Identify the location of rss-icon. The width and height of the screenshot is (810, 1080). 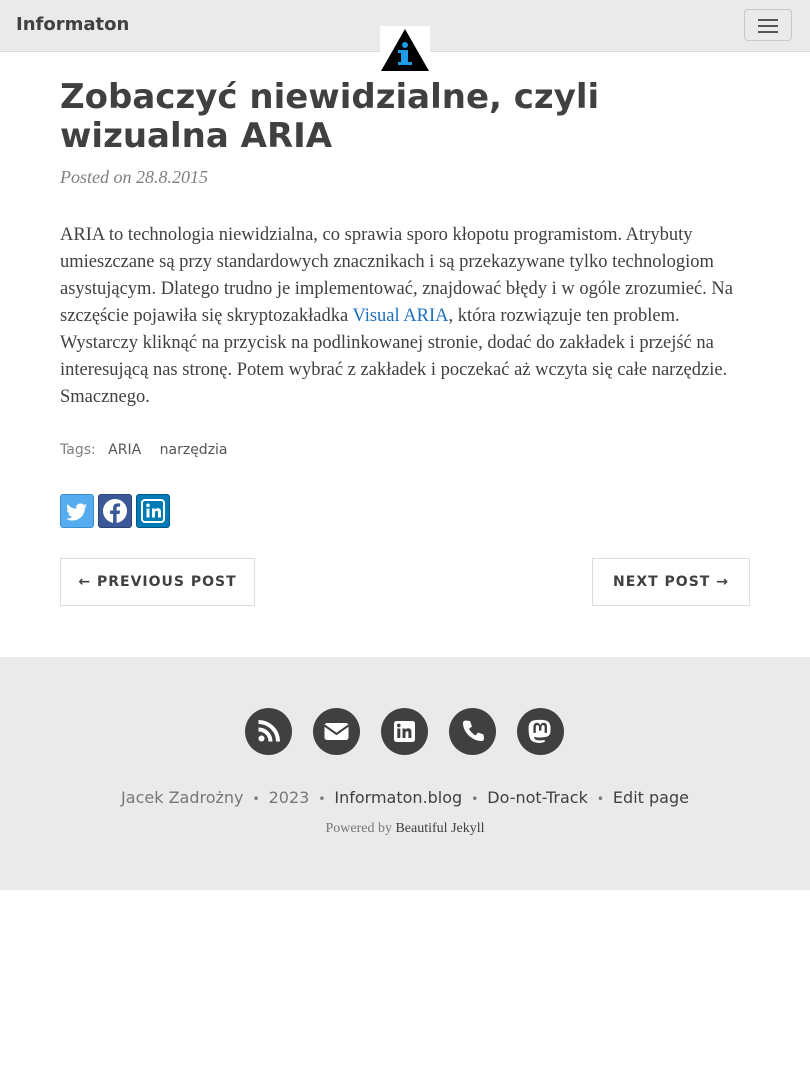
(269, 731).